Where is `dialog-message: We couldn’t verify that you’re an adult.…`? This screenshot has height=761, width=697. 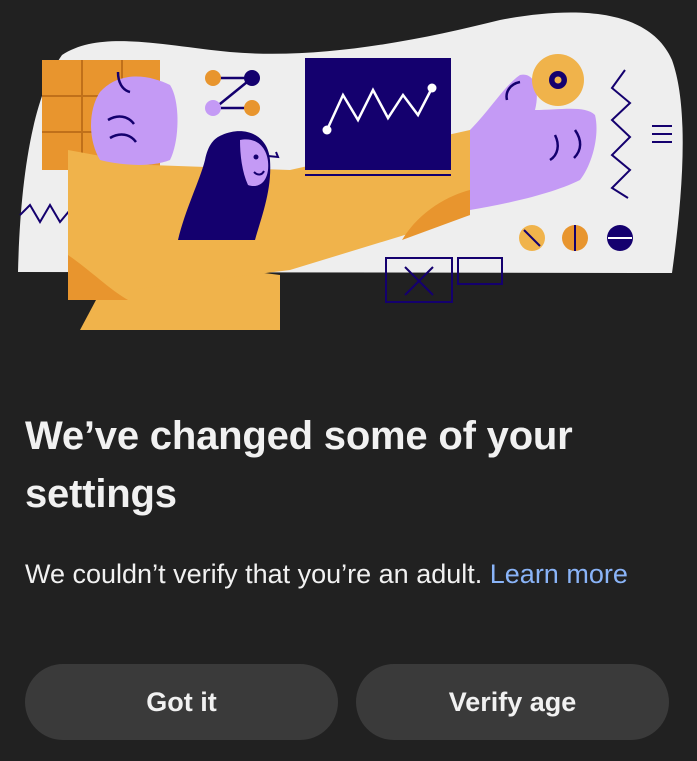
dialog-message: We couldn’t verify that you’re an adult.… is located at coordinates (345, 574).